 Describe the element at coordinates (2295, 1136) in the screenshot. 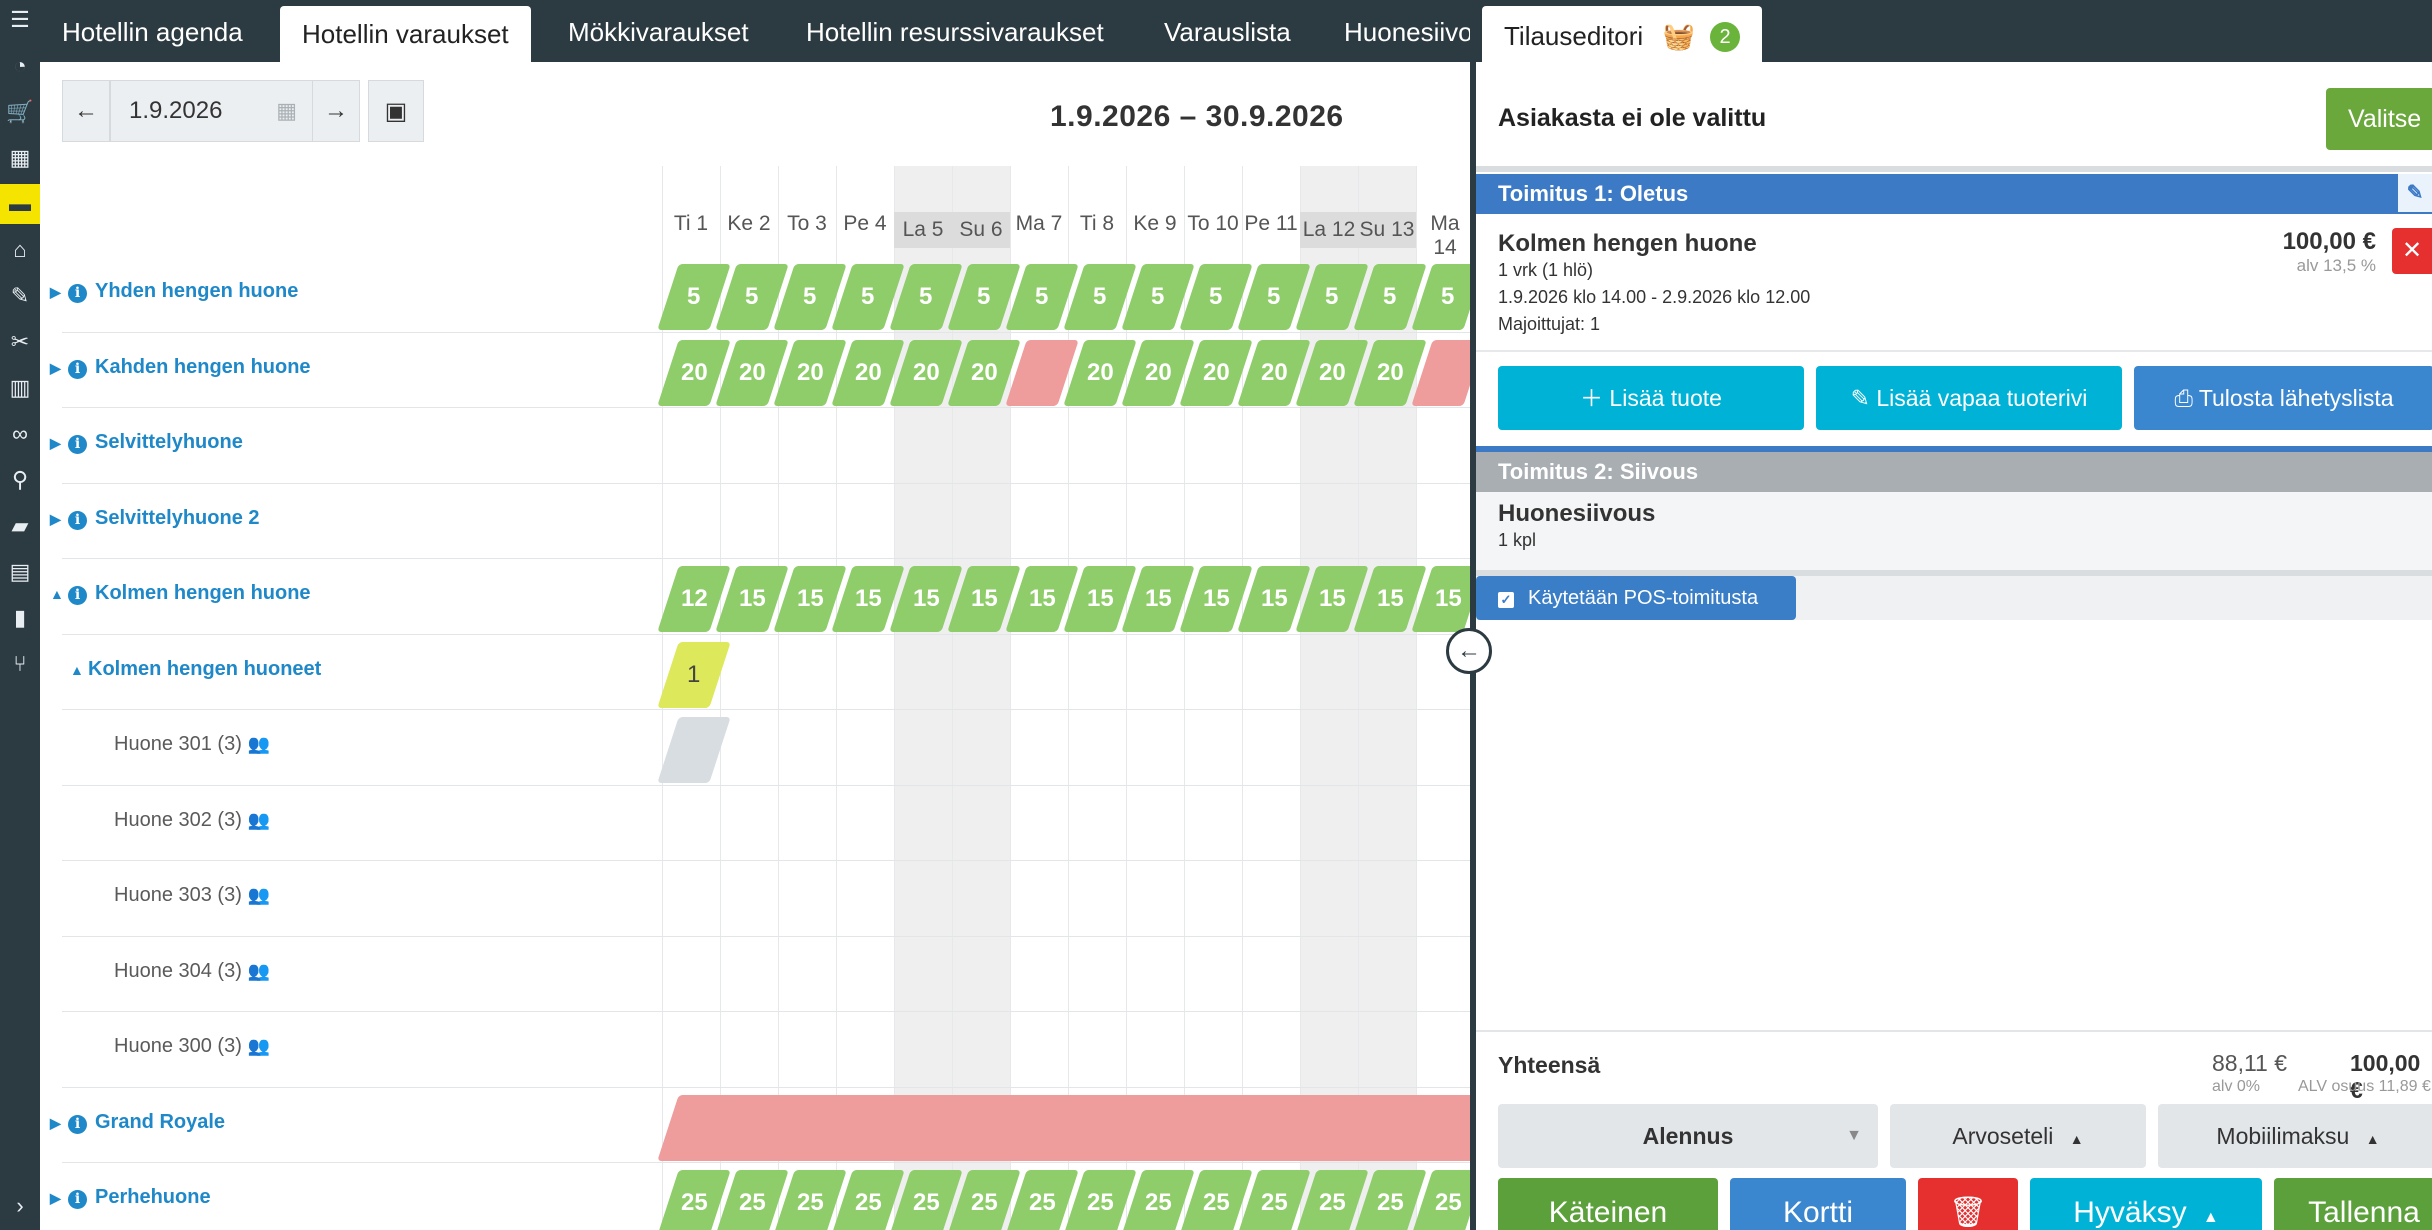

I see `mobile-payment-button: Mobiilimaksu ▲` at that location.